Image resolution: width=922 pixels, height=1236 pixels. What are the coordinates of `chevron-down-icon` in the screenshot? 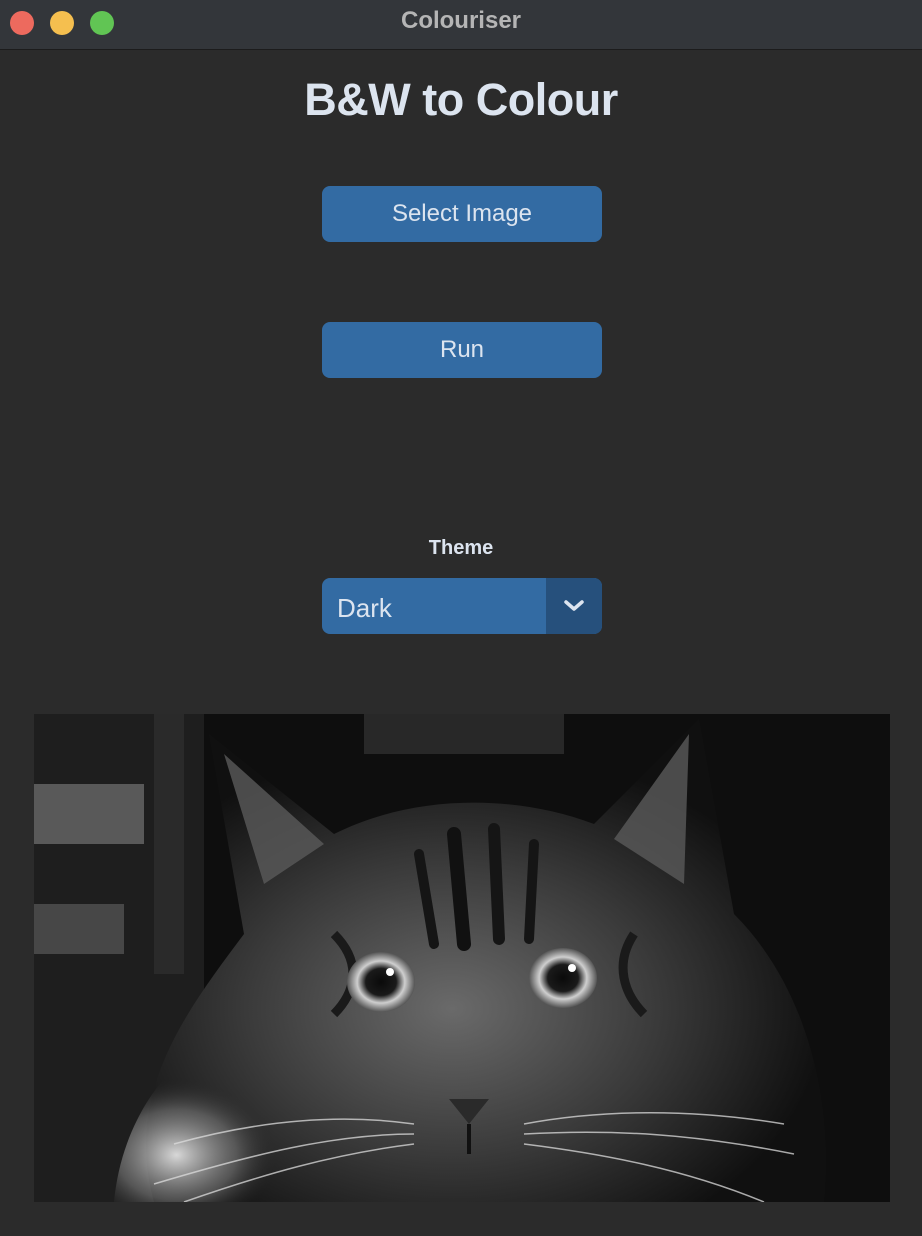 It's located at (574, 605).